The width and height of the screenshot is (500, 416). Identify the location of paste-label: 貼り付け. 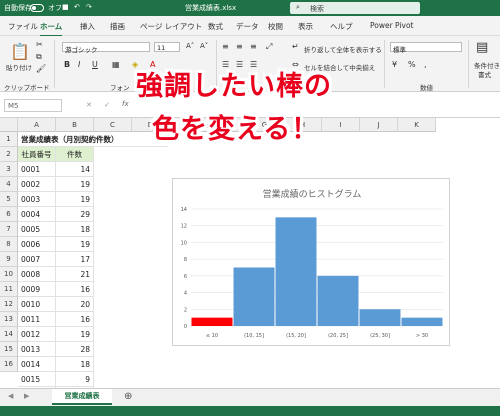
(19, 67).